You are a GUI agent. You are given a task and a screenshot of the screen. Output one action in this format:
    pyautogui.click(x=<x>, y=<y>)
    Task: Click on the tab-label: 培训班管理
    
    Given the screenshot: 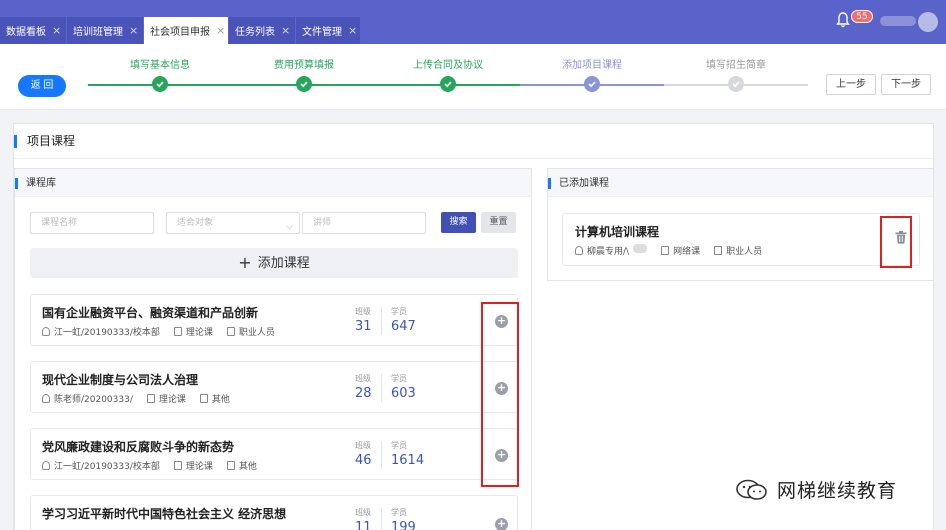 What is the action you would take?
    pyautogui.click(x=98, y=32)
    